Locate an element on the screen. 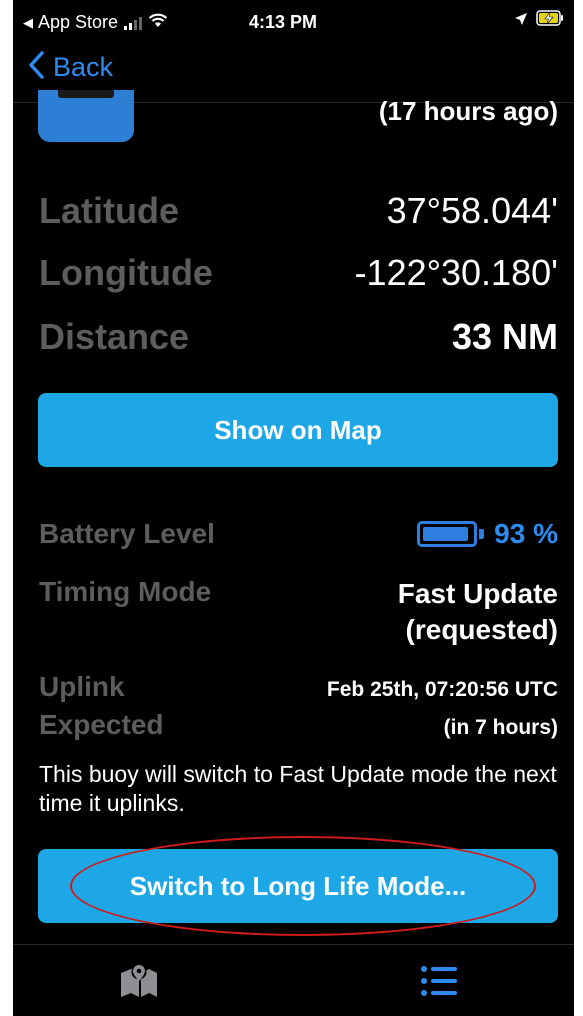 This screenshot has width=583, height=1016. tab-list is located at coordinates (439, 983).